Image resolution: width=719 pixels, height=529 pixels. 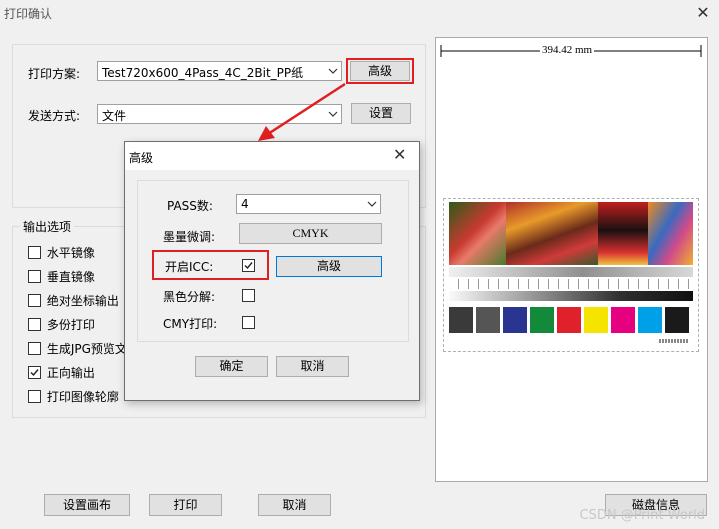 I want to click on send-select-value: 文件, so click(x=114, y=116).